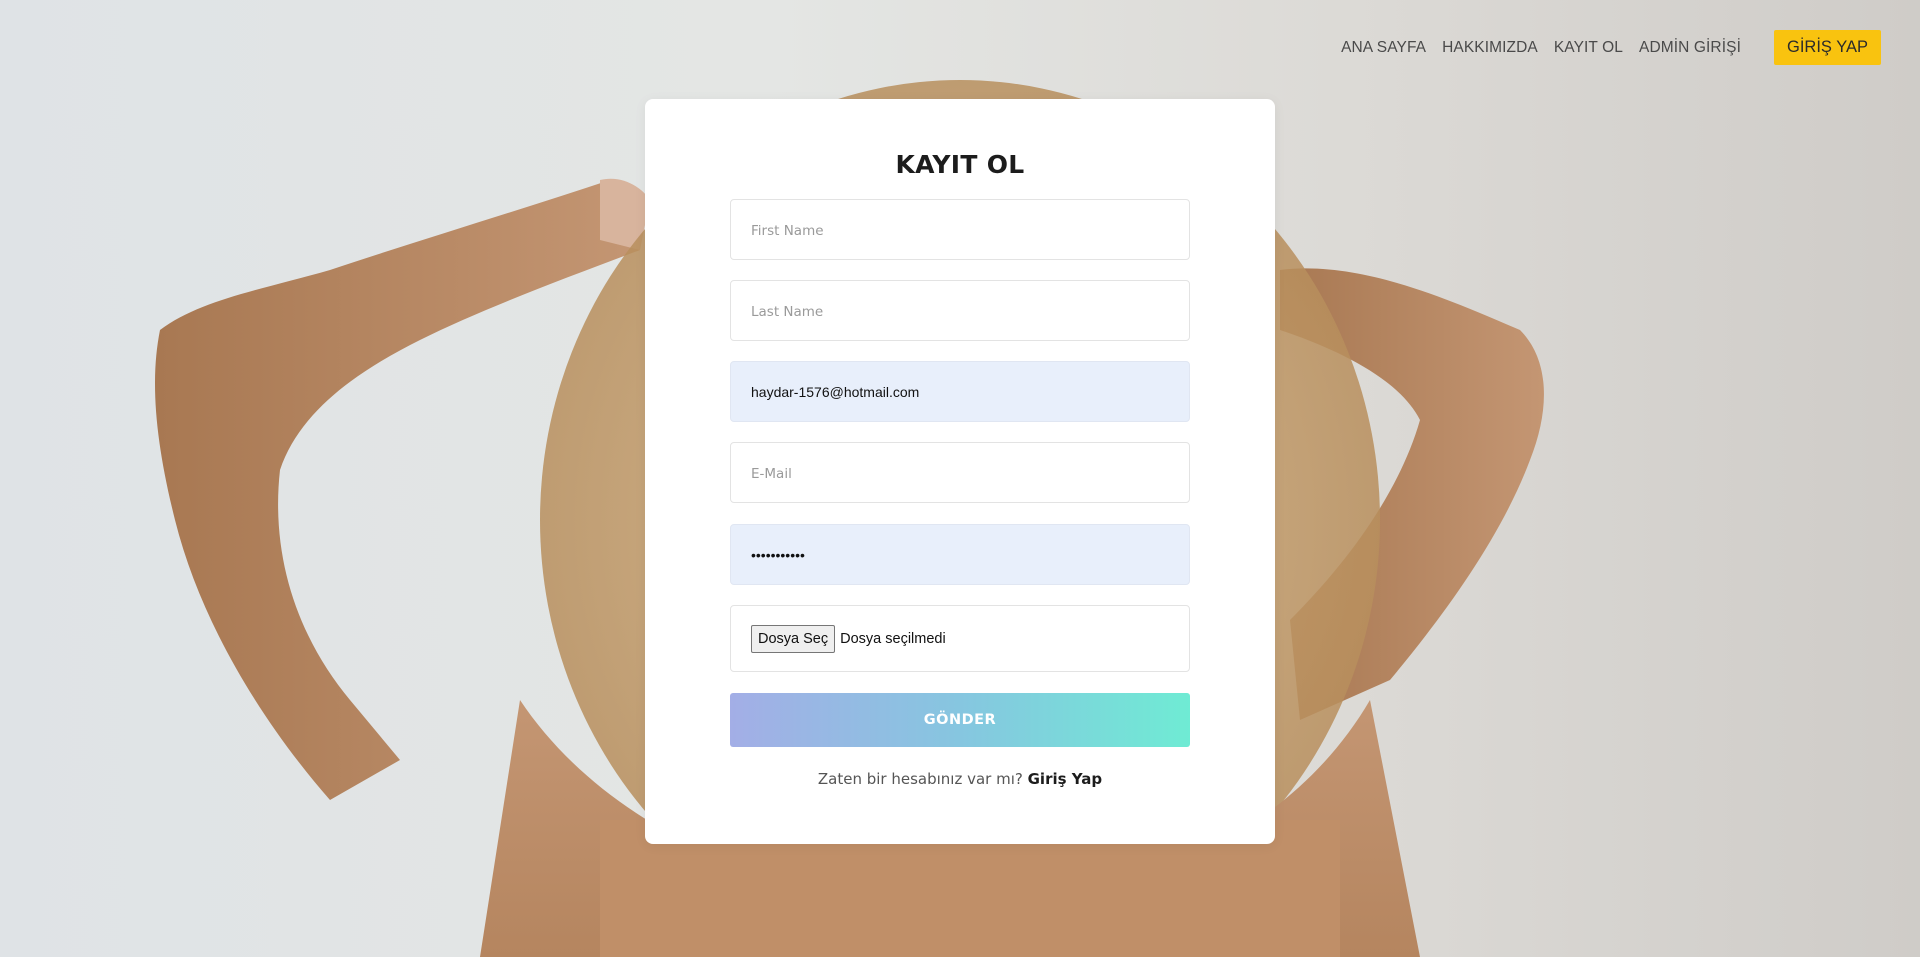 This screenshot has width=1920, height=957. Describe the element at coordinates (970, 472) in the screenshot. I see `email-input` at that location.